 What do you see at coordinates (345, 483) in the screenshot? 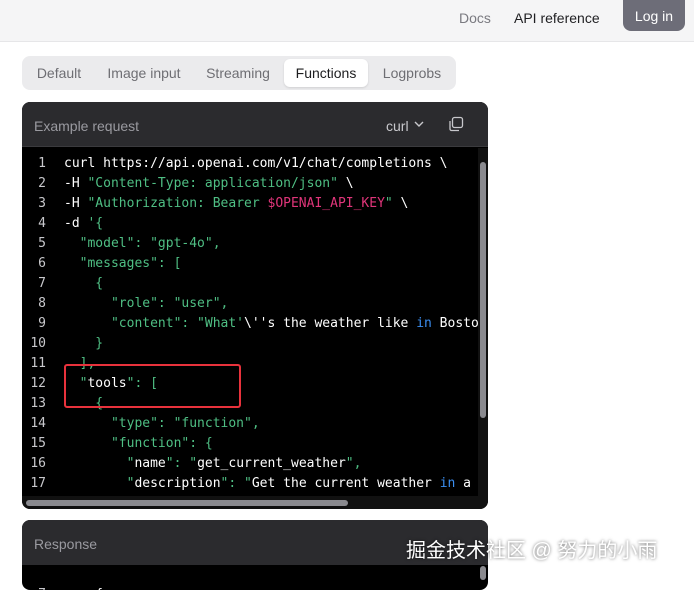
I see `code-token: Get the current weather` at bounding box center [345, 483].